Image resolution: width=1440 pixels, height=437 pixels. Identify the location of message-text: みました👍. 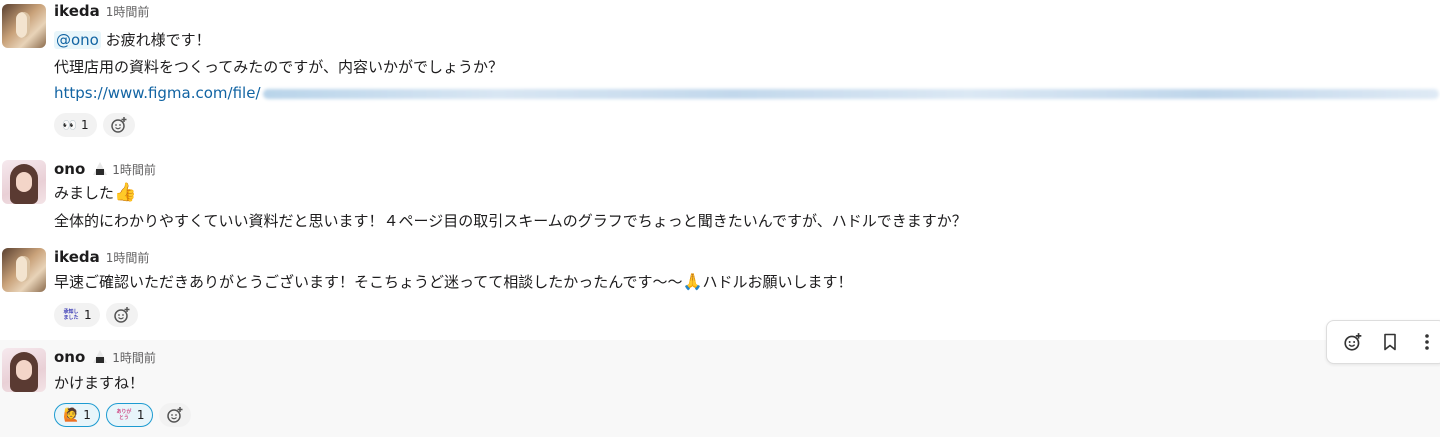
(95, 193).